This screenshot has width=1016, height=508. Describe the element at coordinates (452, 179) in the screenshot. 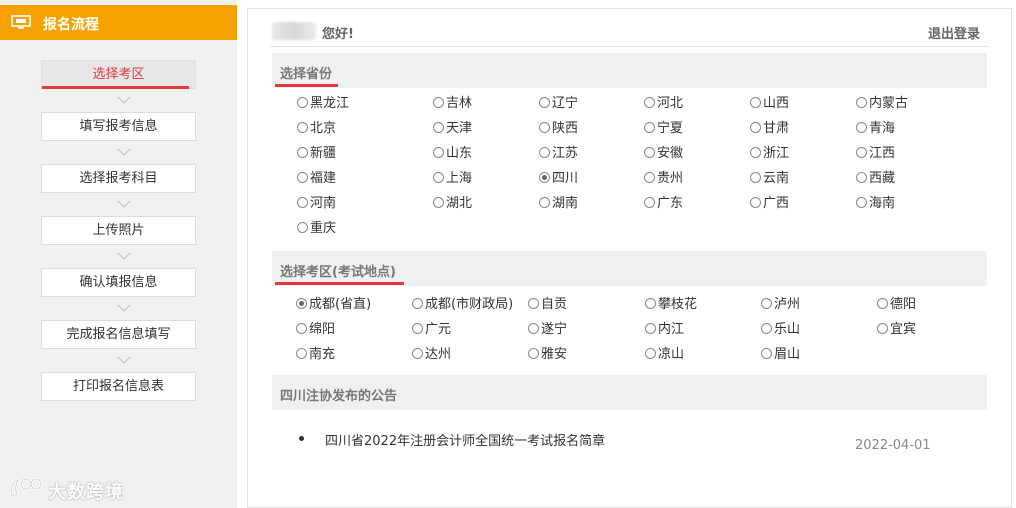

I see `province-option: 上海` at that location.